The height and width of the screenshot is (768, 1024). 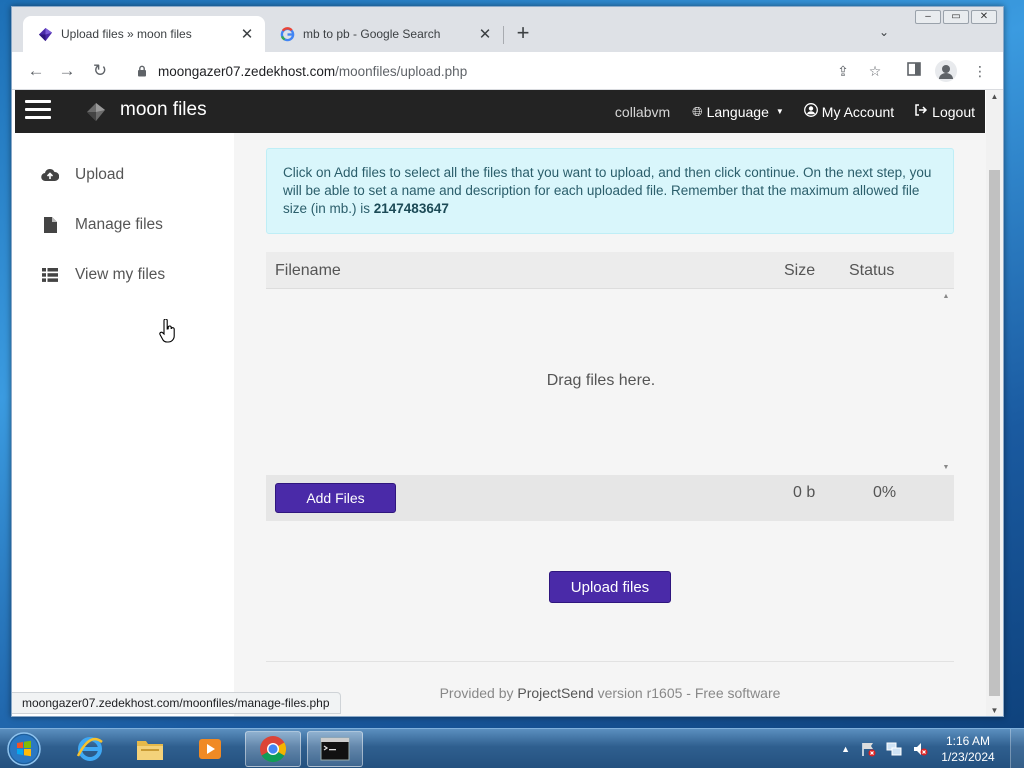 I want to click on logout-link: Logout, so click(x=944, y=111).